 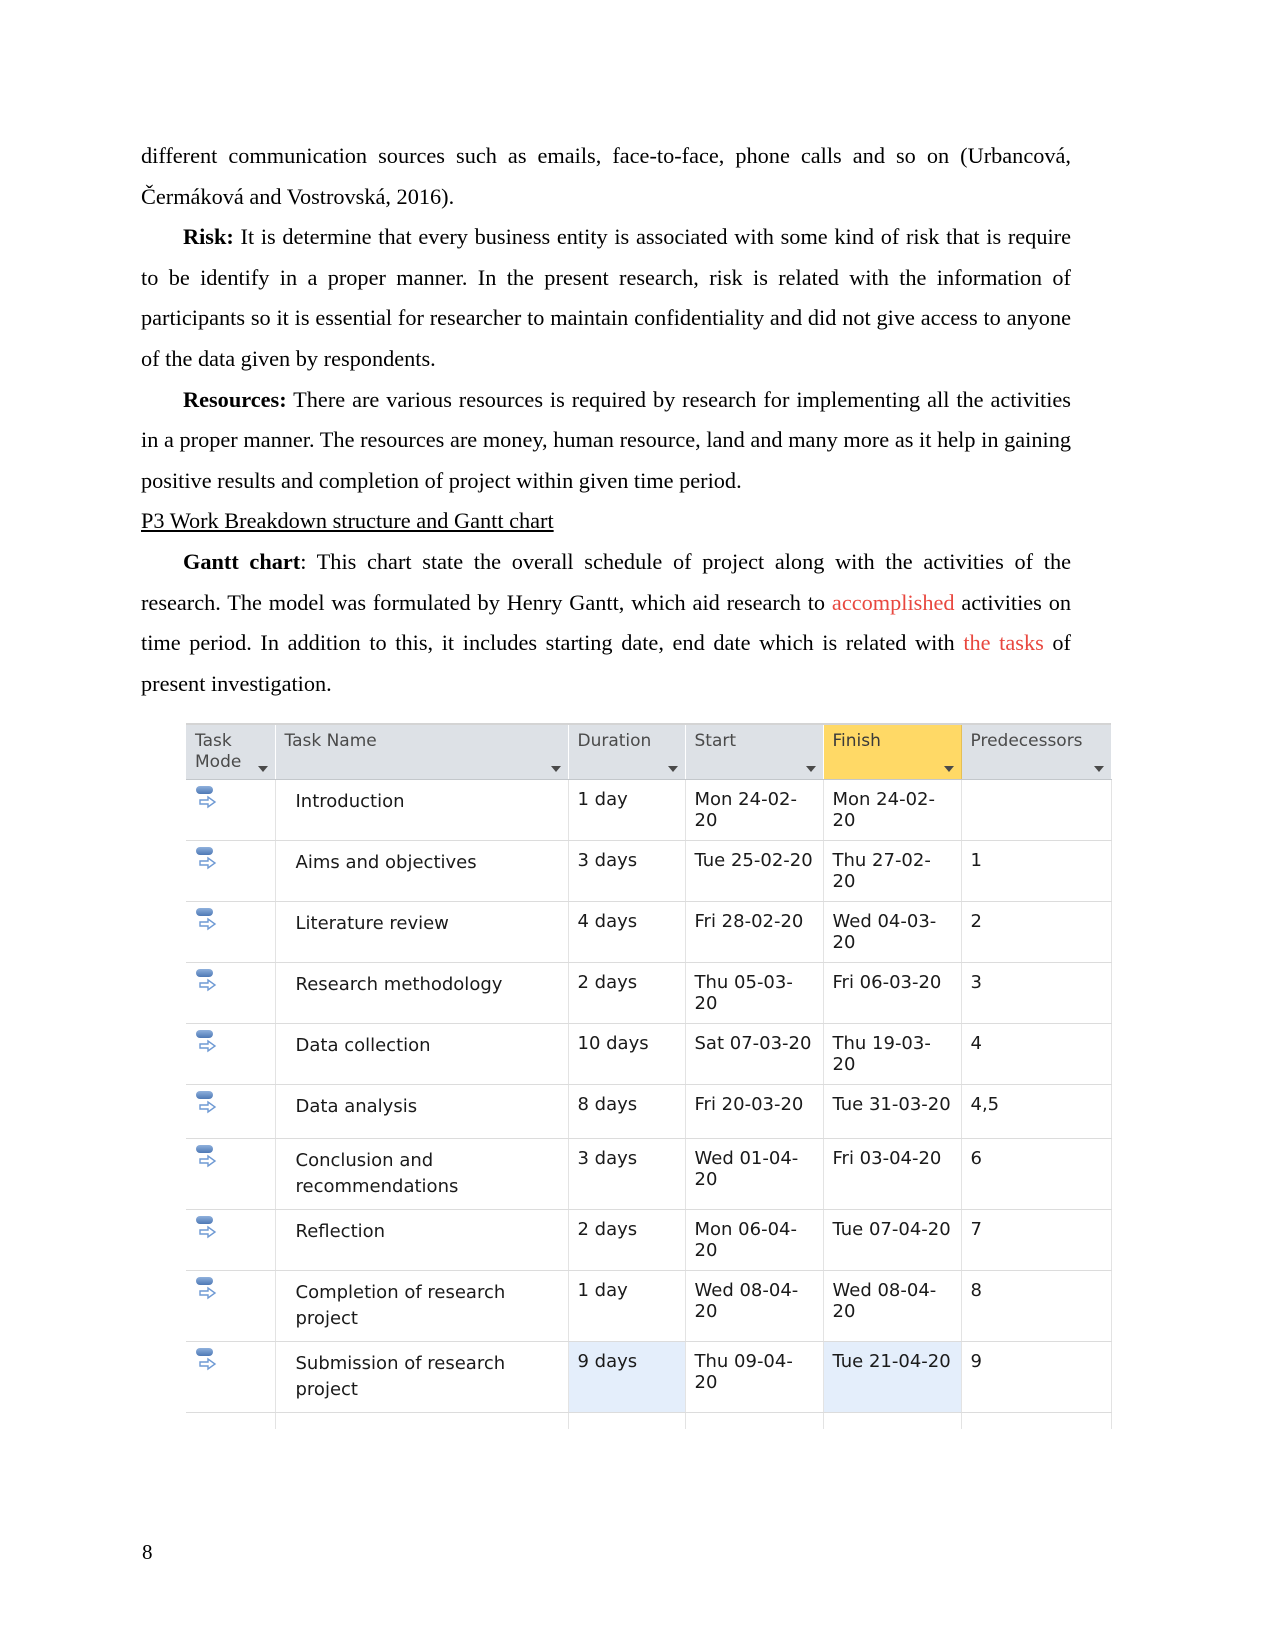 I want to click on cell-predecessors-text: 6, so click(x=976, y=1158).